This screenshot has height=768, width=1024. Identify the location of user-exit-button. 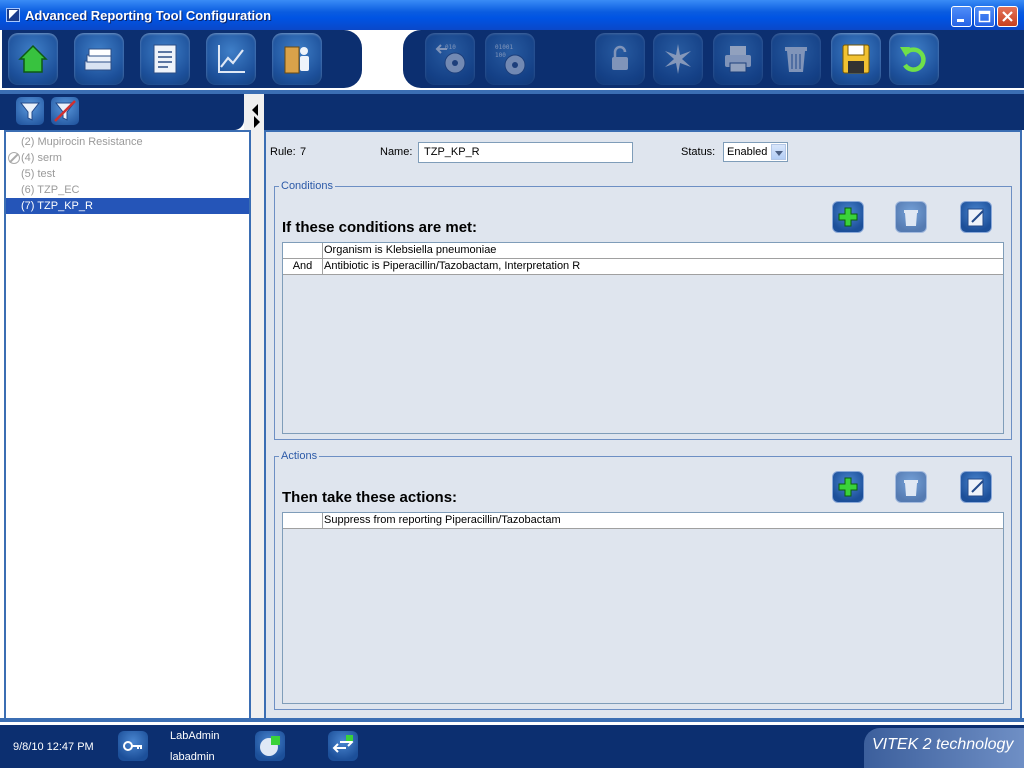
(297, 59).